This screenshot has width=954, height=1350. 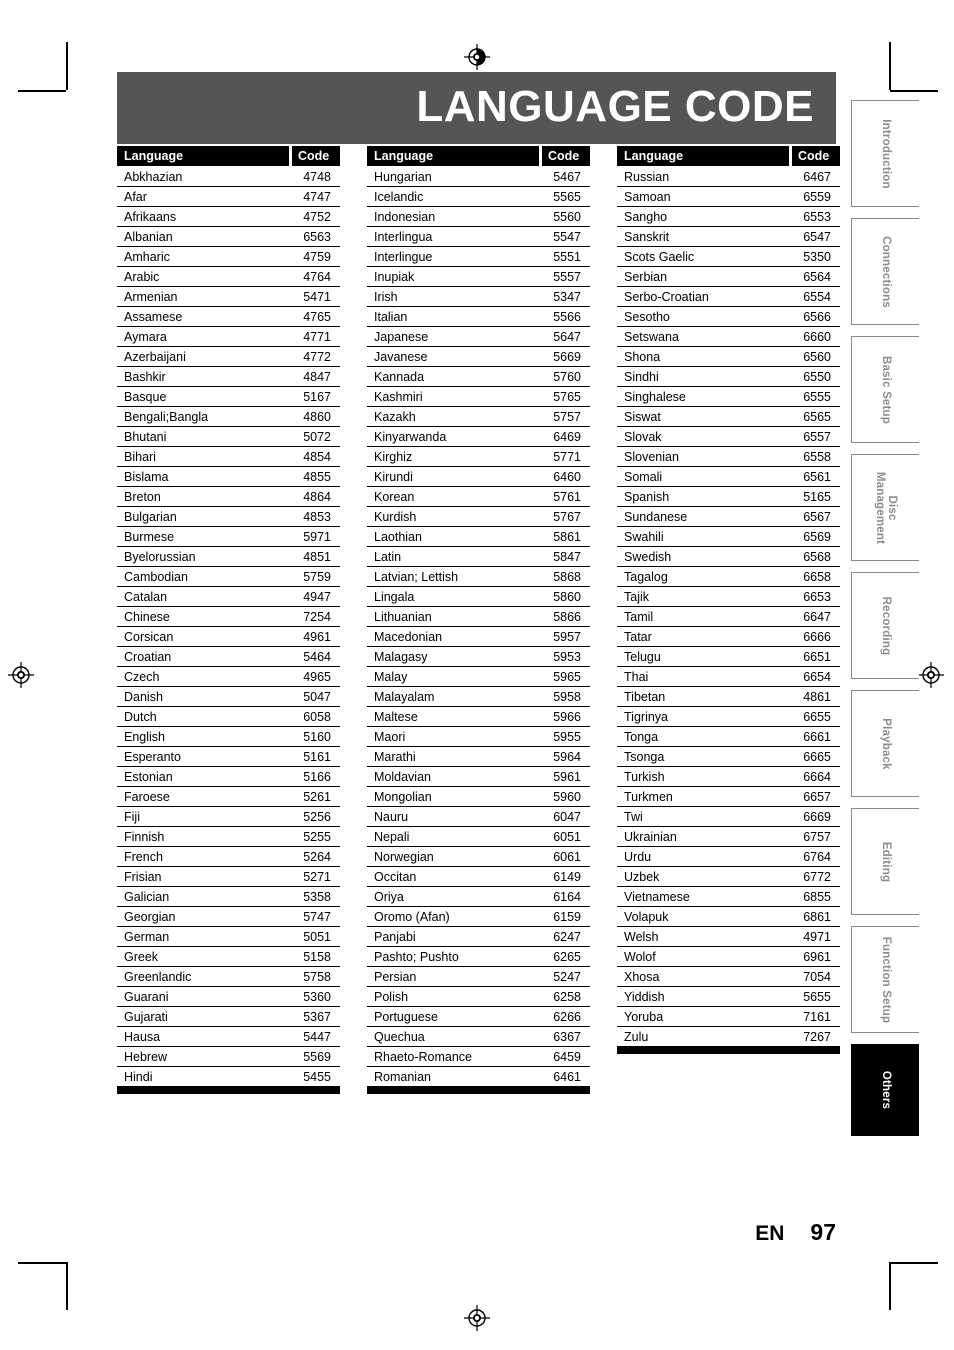 I want to click on language-name: Kashmiri, so click(x=398, y=396).